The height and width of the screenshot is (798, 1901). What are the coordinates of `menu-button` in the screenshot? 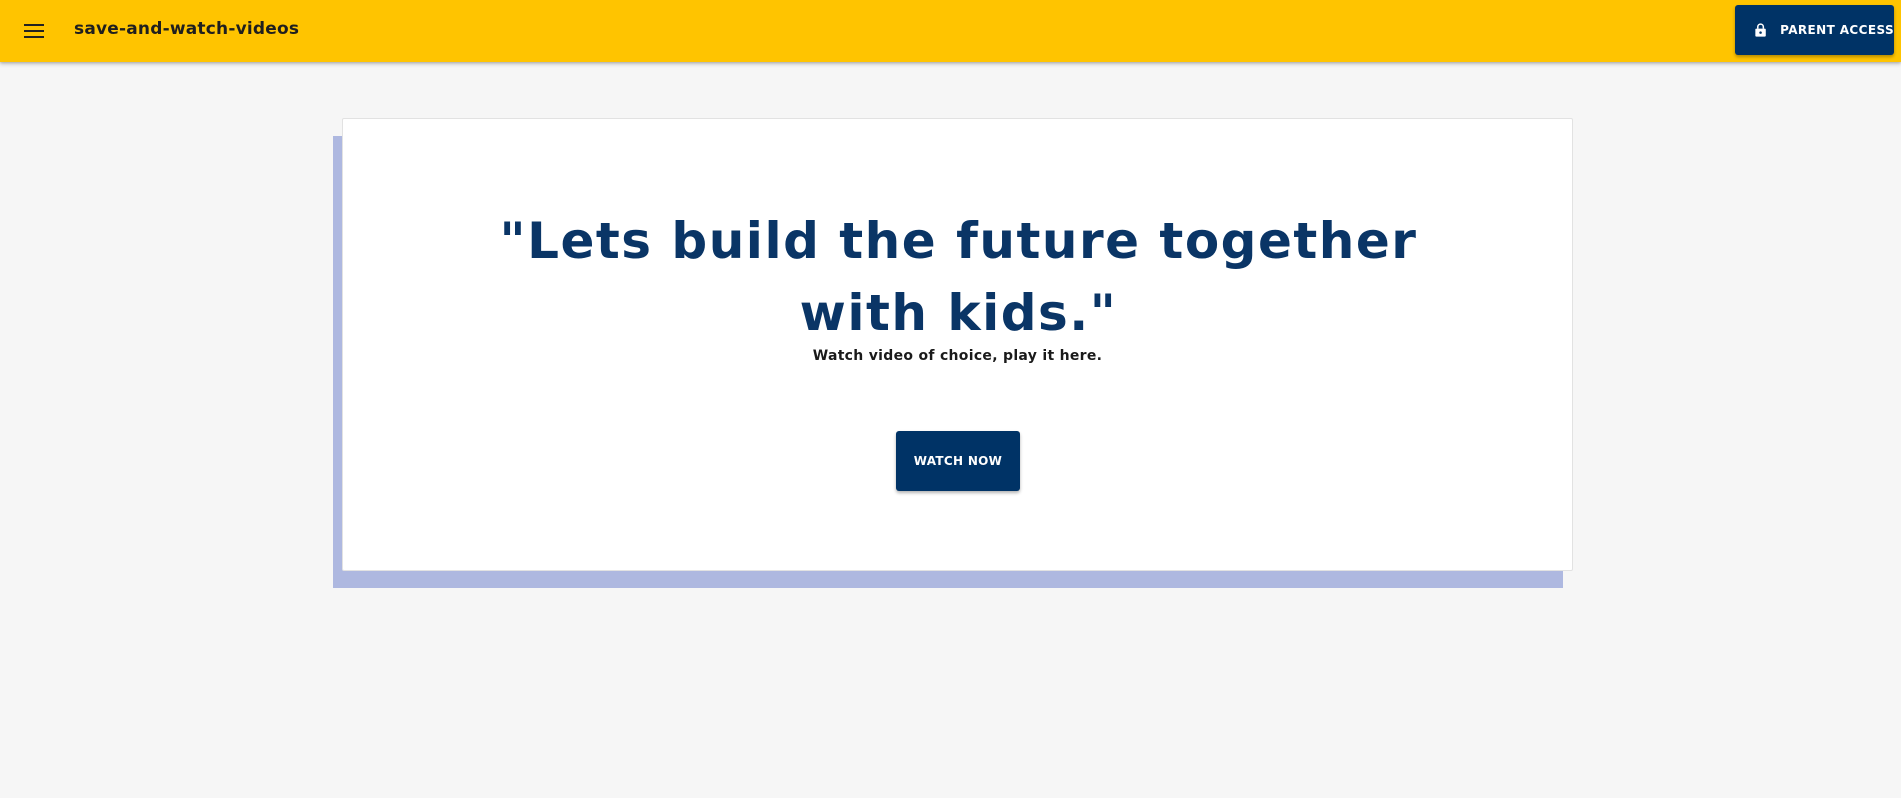 It's located at (34, 31).